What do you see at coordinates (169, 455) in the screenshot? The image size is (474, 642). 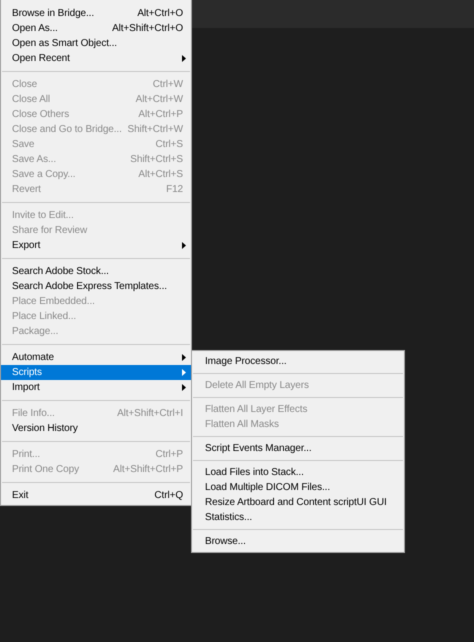 I see `shortcut-label: Ctrl+P` at bounding box center [169, 455].